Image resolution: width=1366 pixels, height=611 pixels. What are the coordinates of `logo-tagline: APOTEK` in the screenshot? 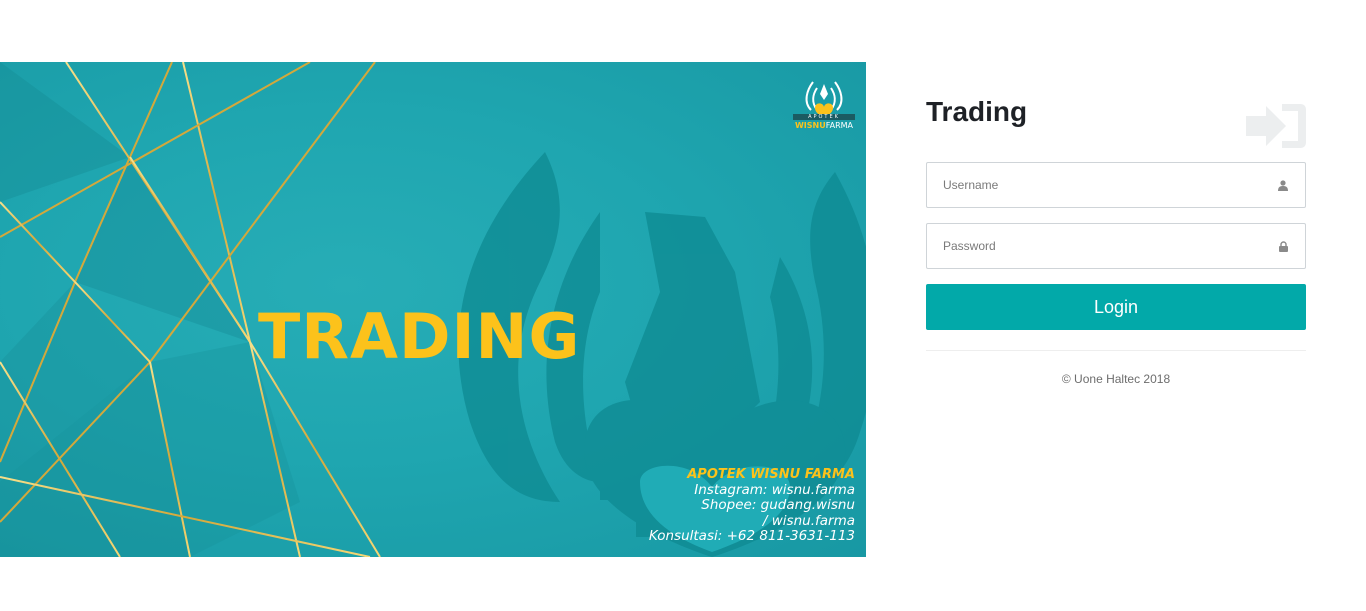 It's located at (824, 117).